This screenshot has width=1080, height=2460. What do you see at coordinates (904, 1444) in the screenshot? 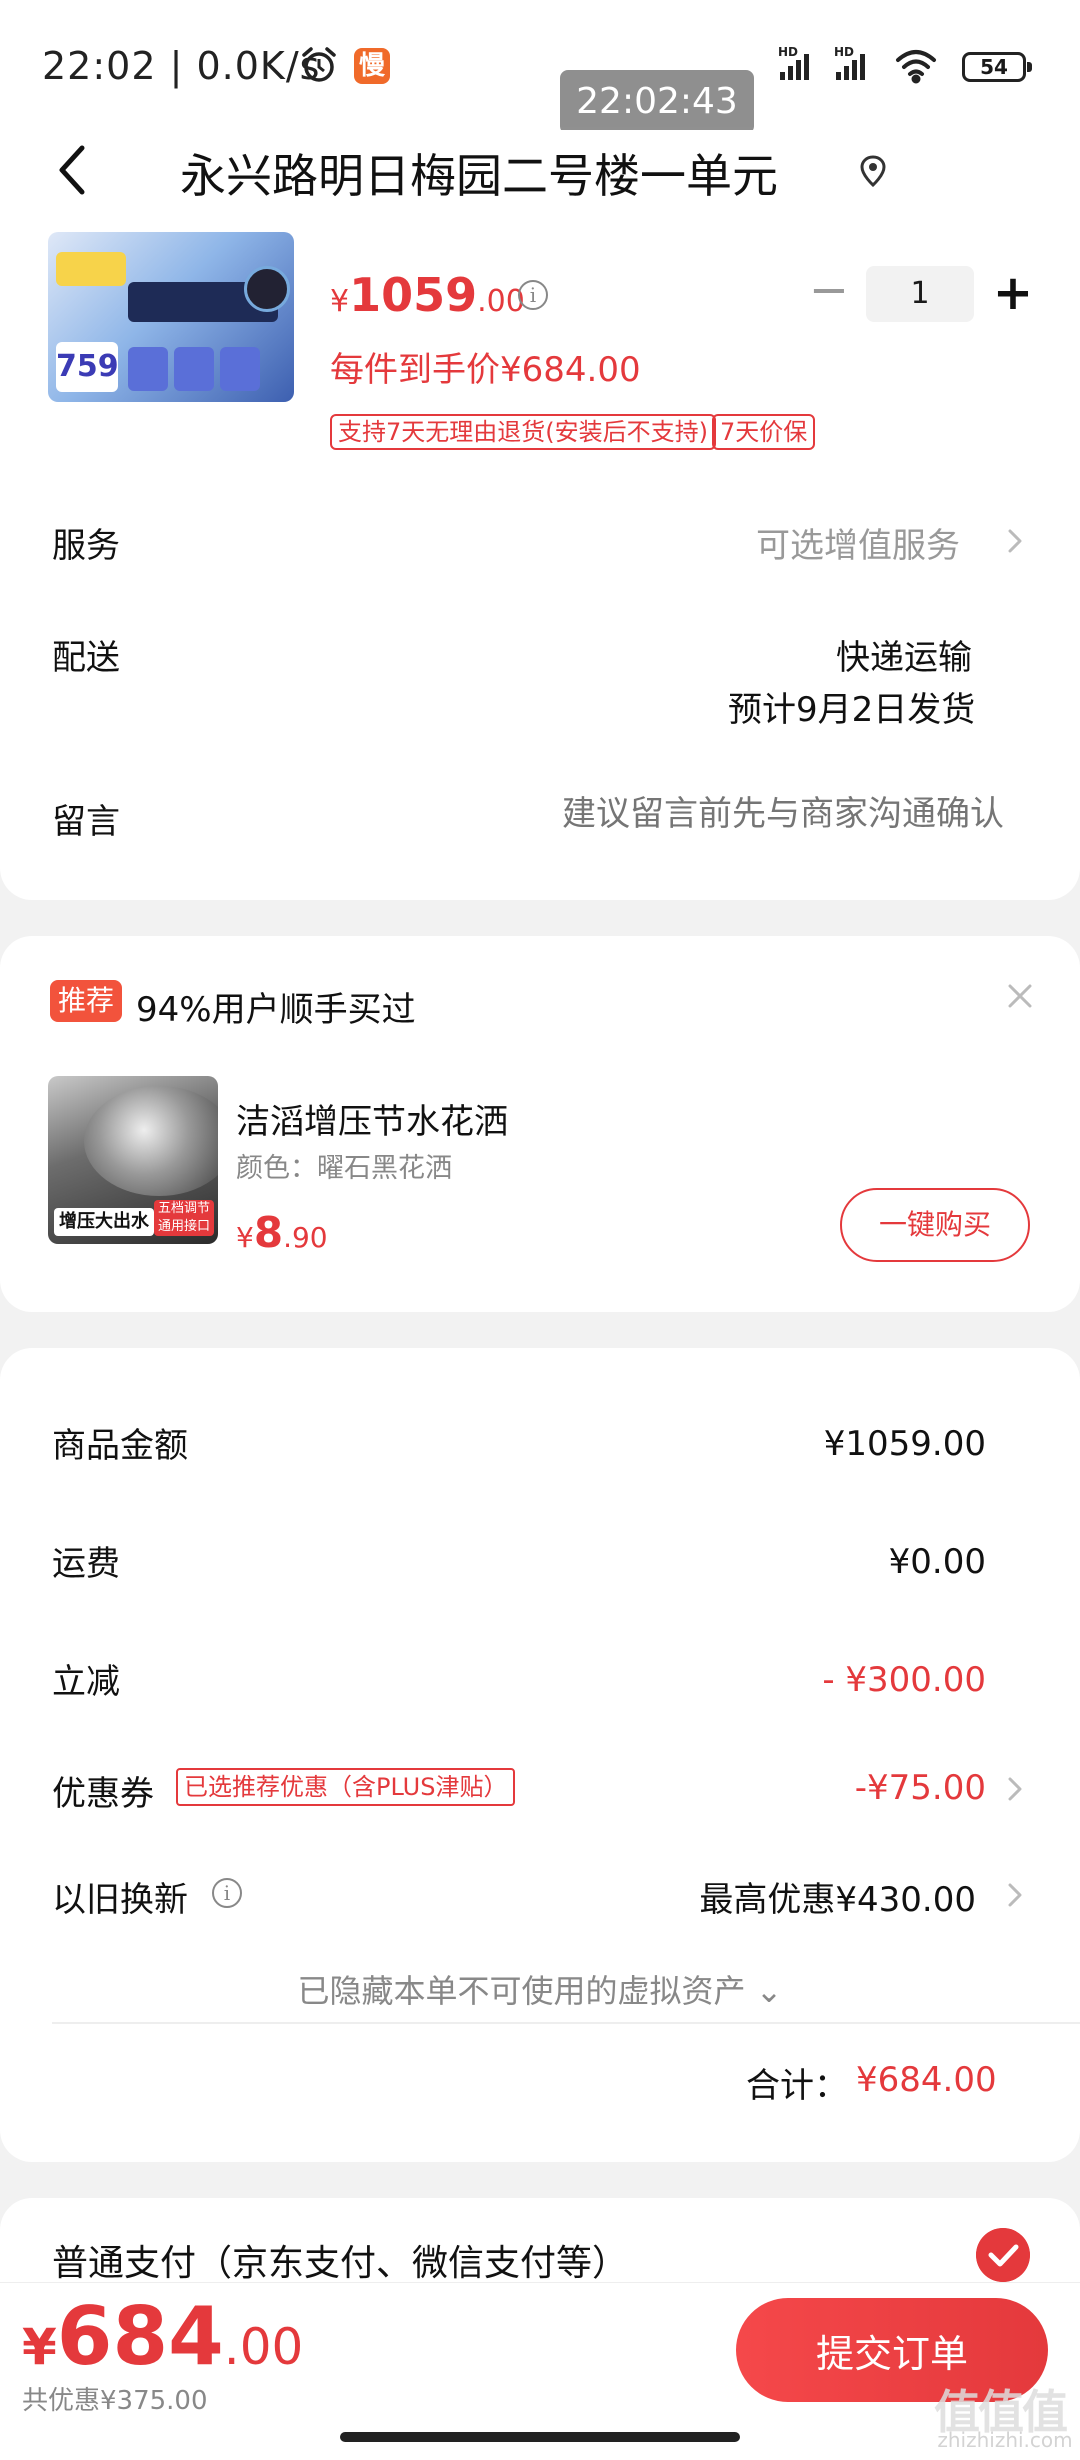
I see `goods-amount-value: ¥1059.00` at bounding box center [904, 1444].